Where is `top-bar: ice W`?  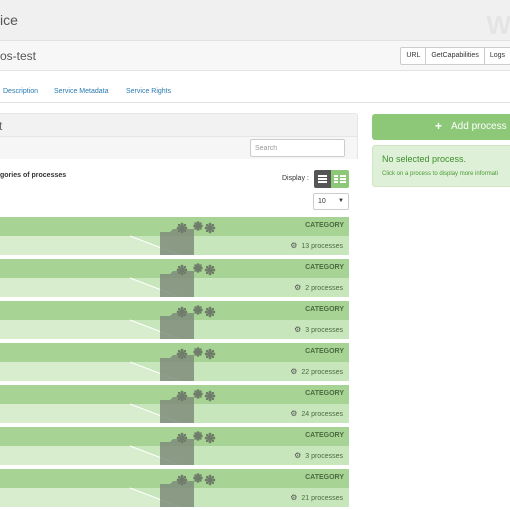 top-bar: ice W is located at coordinates (255, 20).